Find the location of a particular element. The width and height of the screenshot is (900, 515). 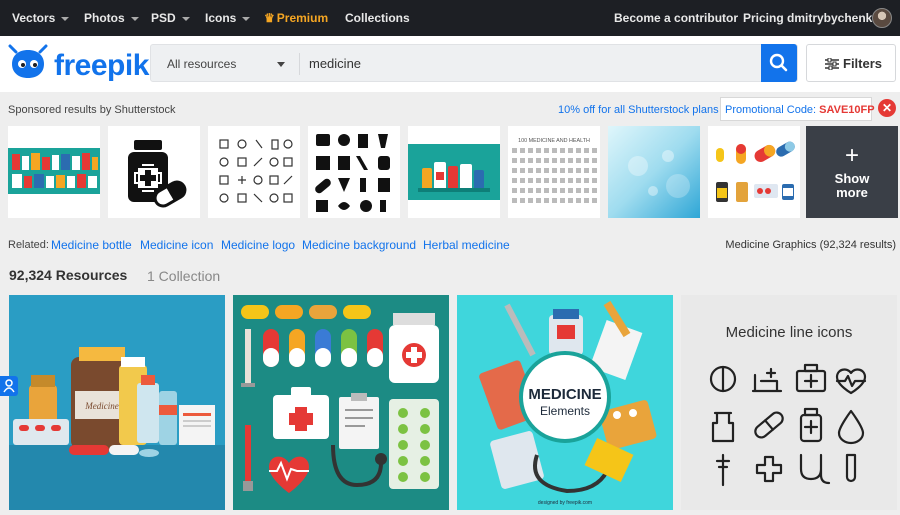

result-tile: Medicine is located at coordinates (117, 402).